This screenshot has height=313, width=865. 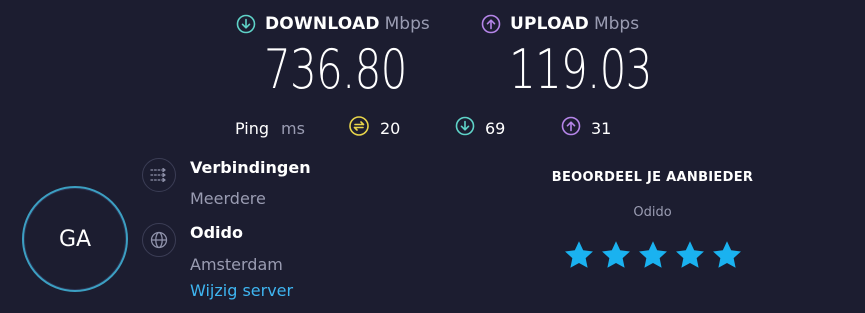 What do you see at coordinates (374, 128) in the screenshot?
I see `ping-idle: 20` at bounding box center [374, 128].